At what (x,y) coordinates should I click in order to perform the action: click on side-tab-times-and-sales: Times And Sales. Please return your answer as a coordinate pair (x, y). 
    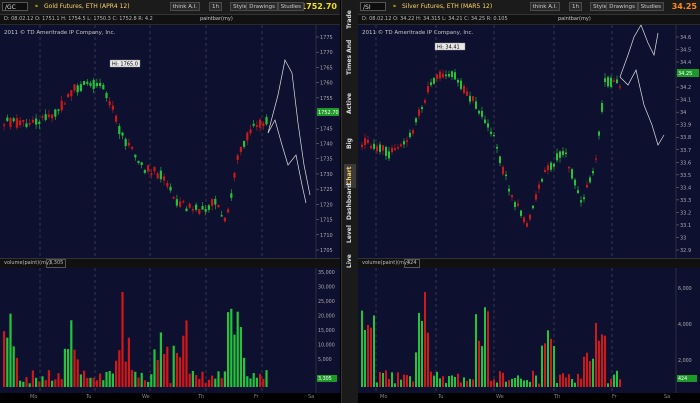
    Looking at the image, I should click on (354, 57).